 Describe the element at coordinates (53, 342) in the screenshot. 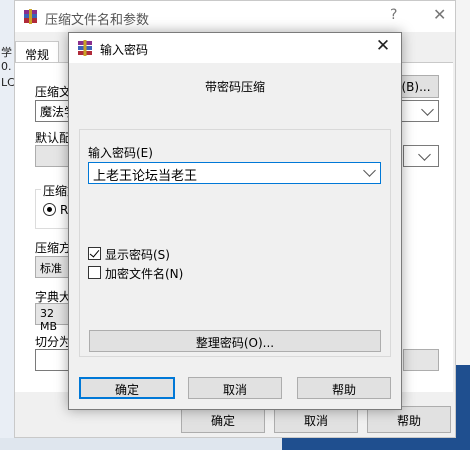

I see `split-volumes-label: 切分为` at that location.